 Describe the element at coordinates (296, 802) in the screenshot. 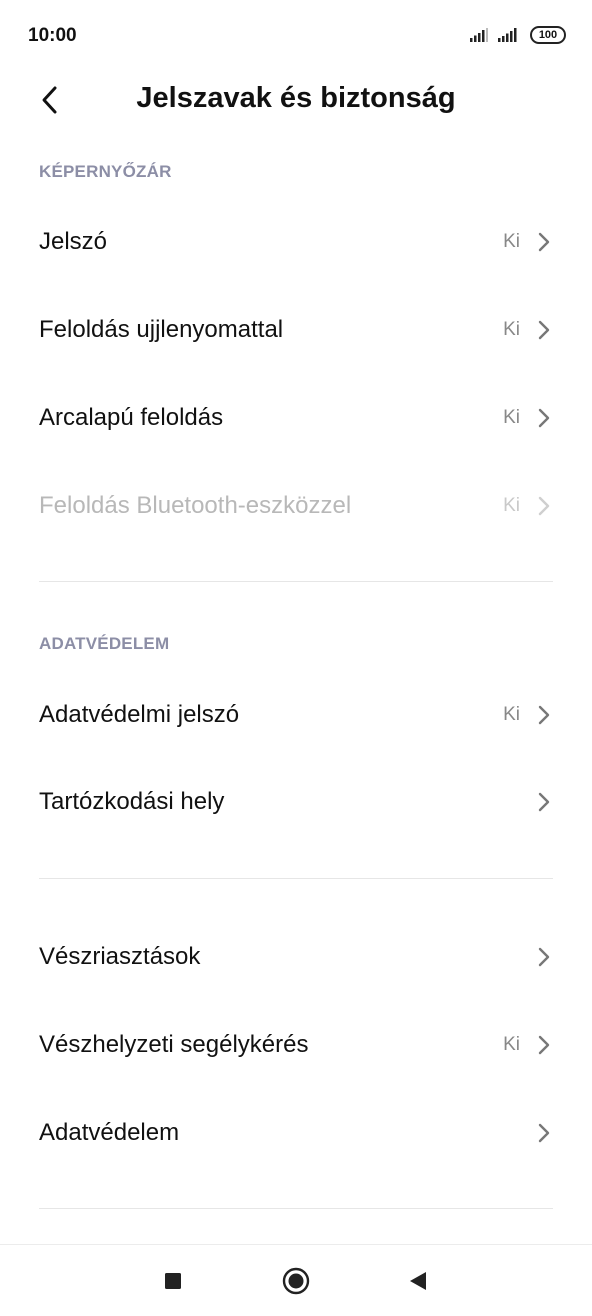

I see `row-tartozkodasi-hely: Tartózkodási hely` at that location.